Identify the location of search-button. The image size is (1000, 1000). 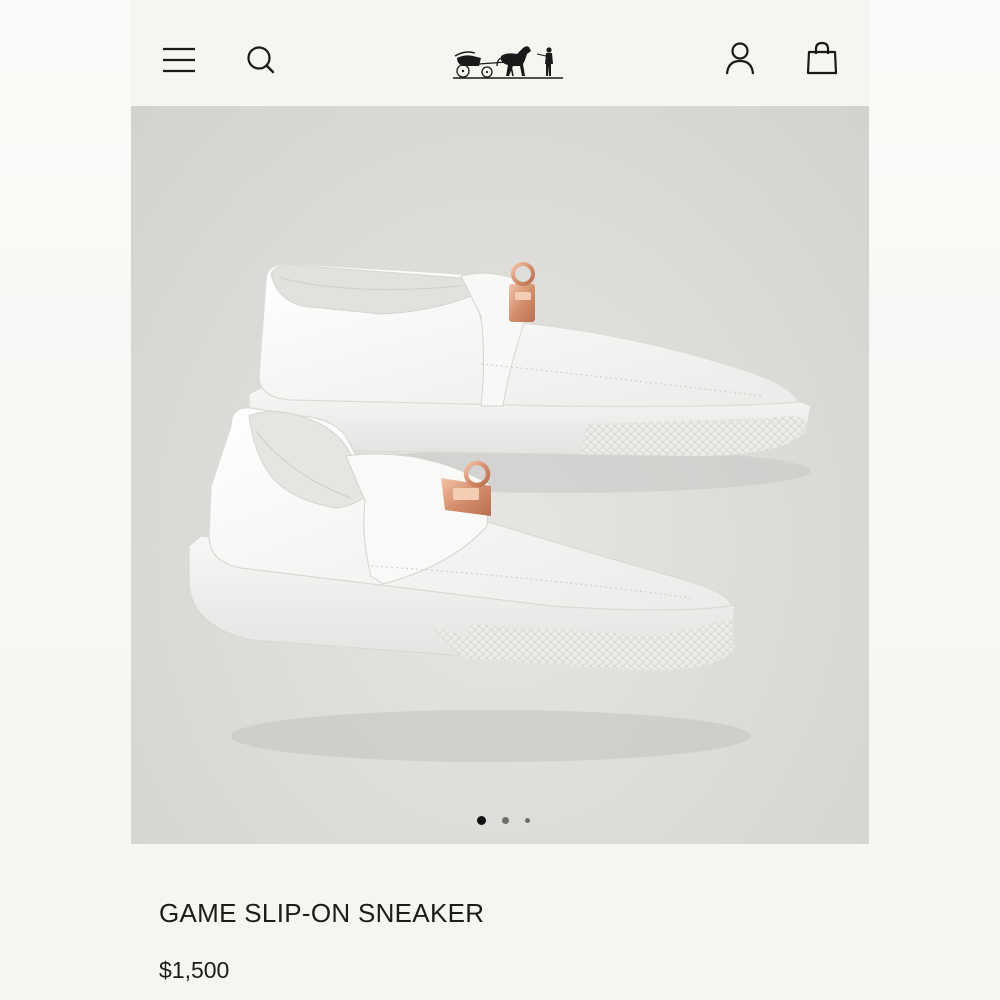
(261, 60).